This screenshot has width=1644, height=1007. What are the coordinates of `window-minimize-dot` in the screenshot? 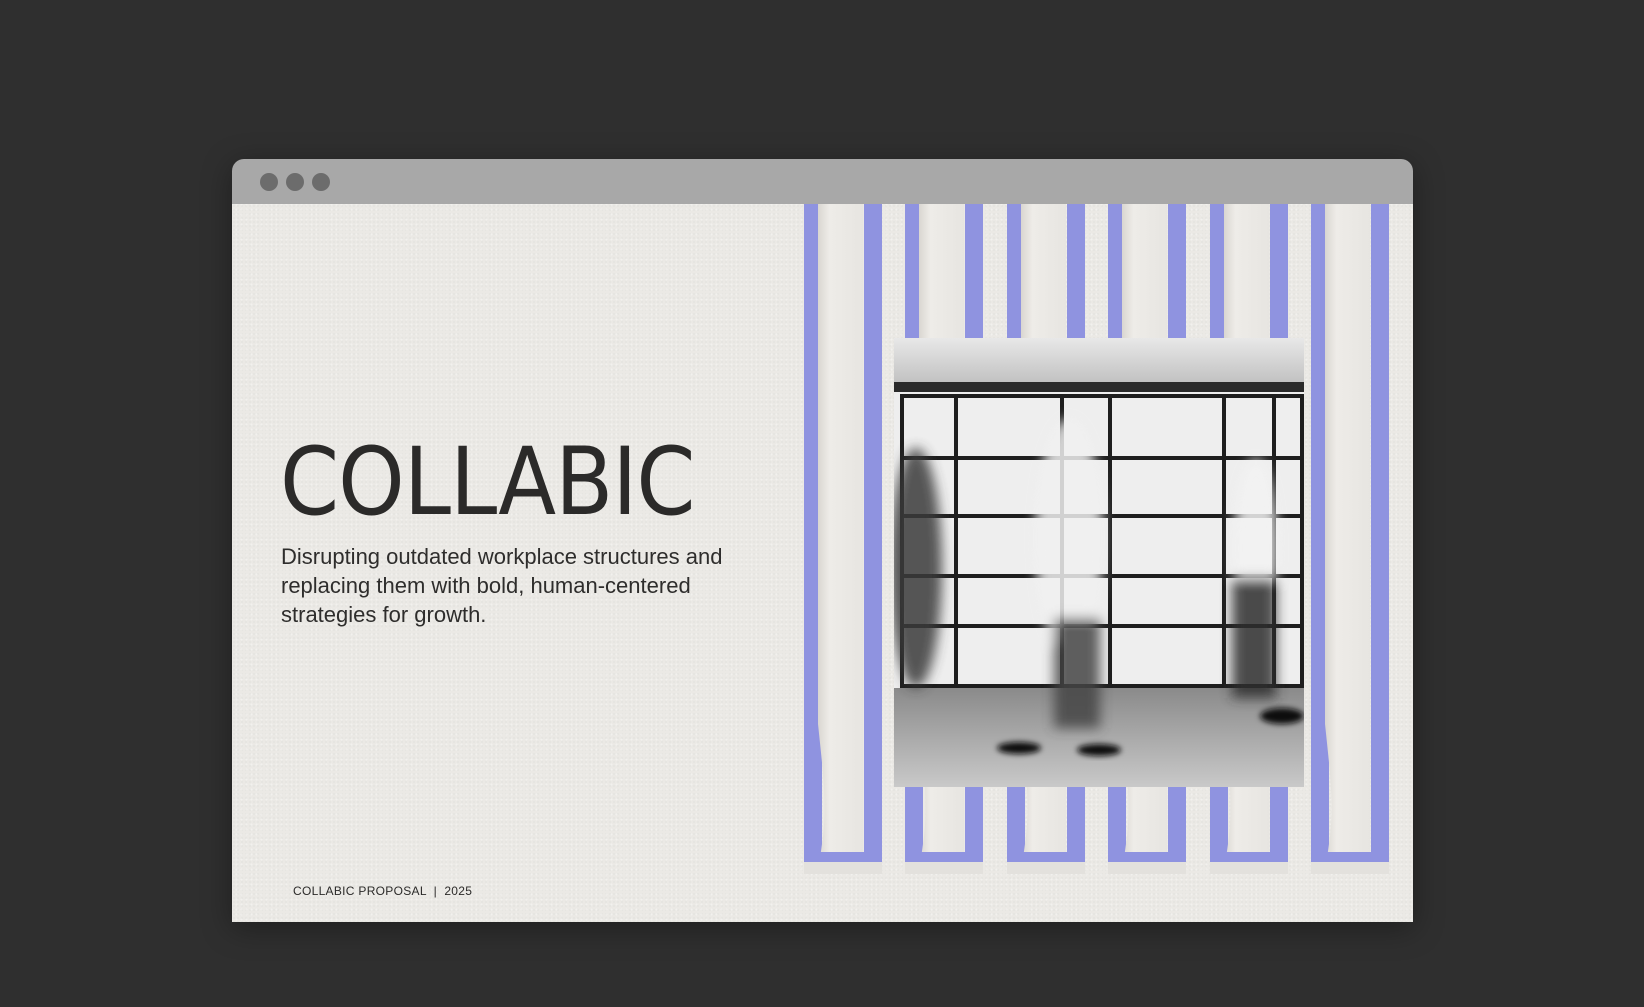 It's located at (295, 182).